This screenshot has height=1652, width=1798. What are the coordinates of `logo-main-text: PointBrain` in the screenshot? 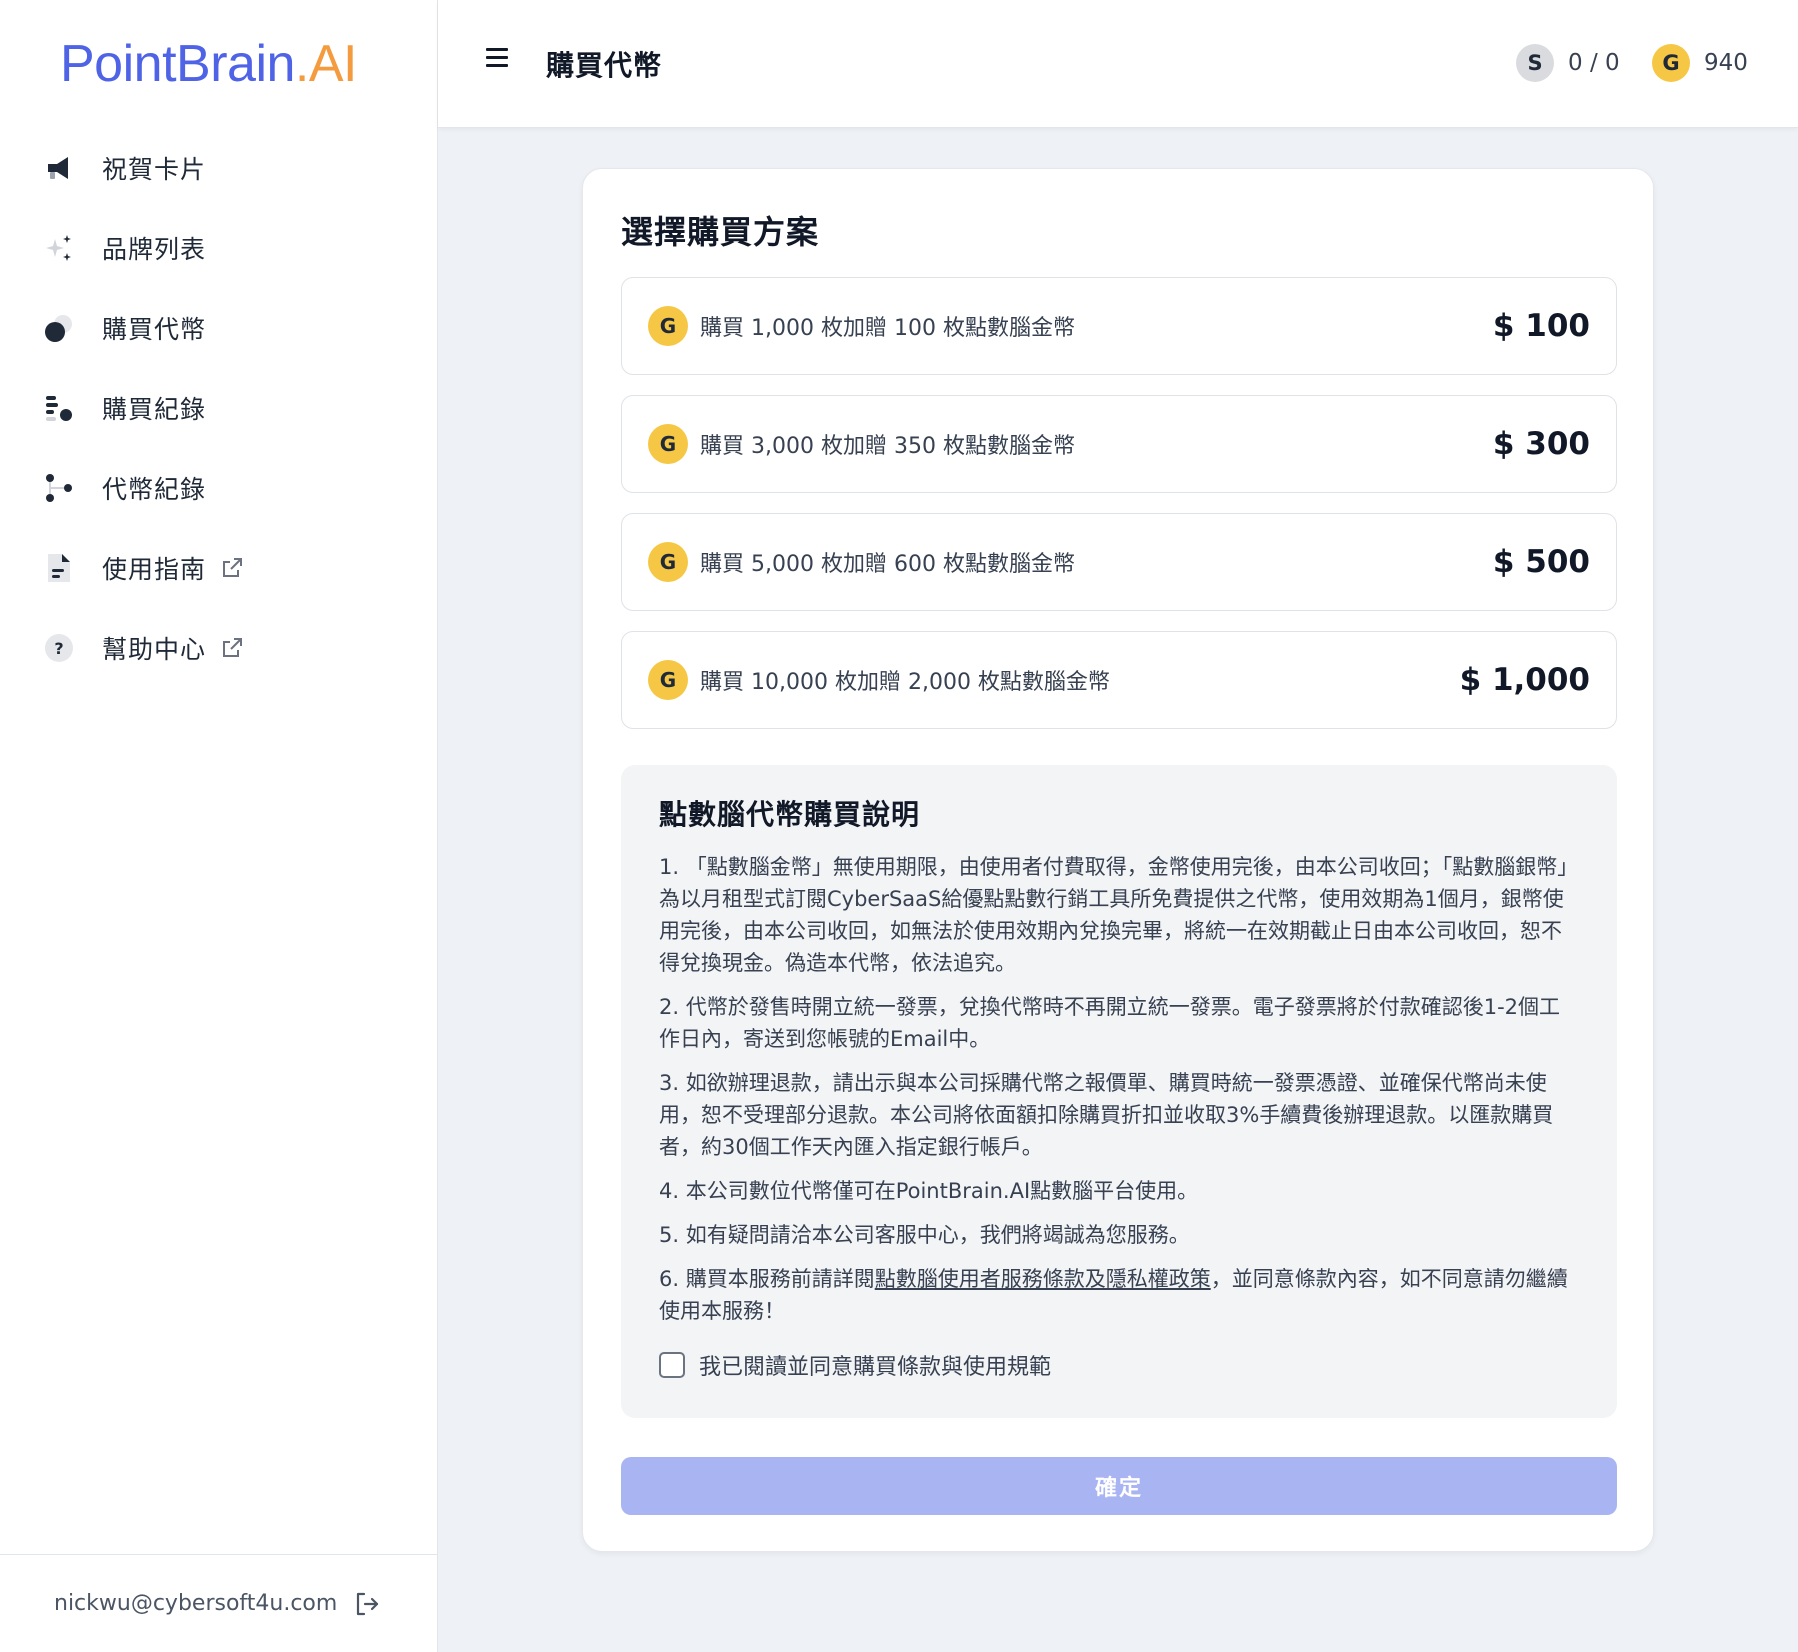 It's located at (177, 64).